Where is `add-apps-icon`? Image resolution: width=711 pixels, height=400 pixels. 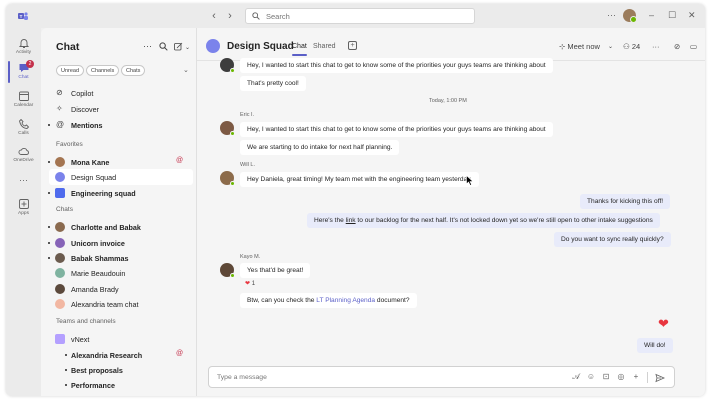 add-apps-icon is located at coordinates (23, 204).